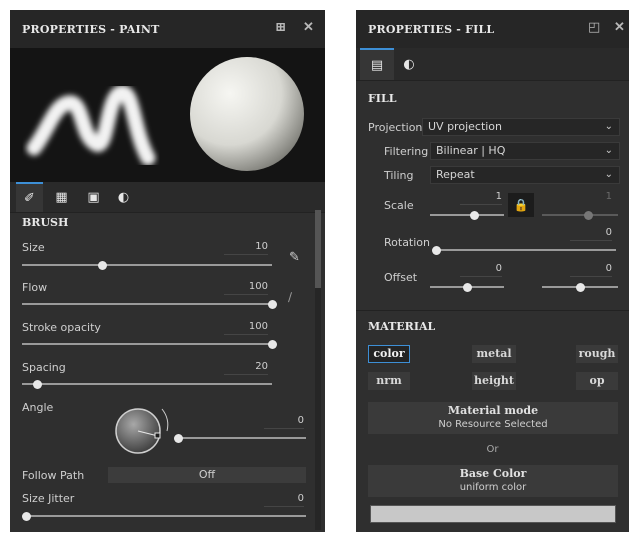 This screenshot has width=629, height=533. I want to click on projection-value: UV projection, so click(465, 126).